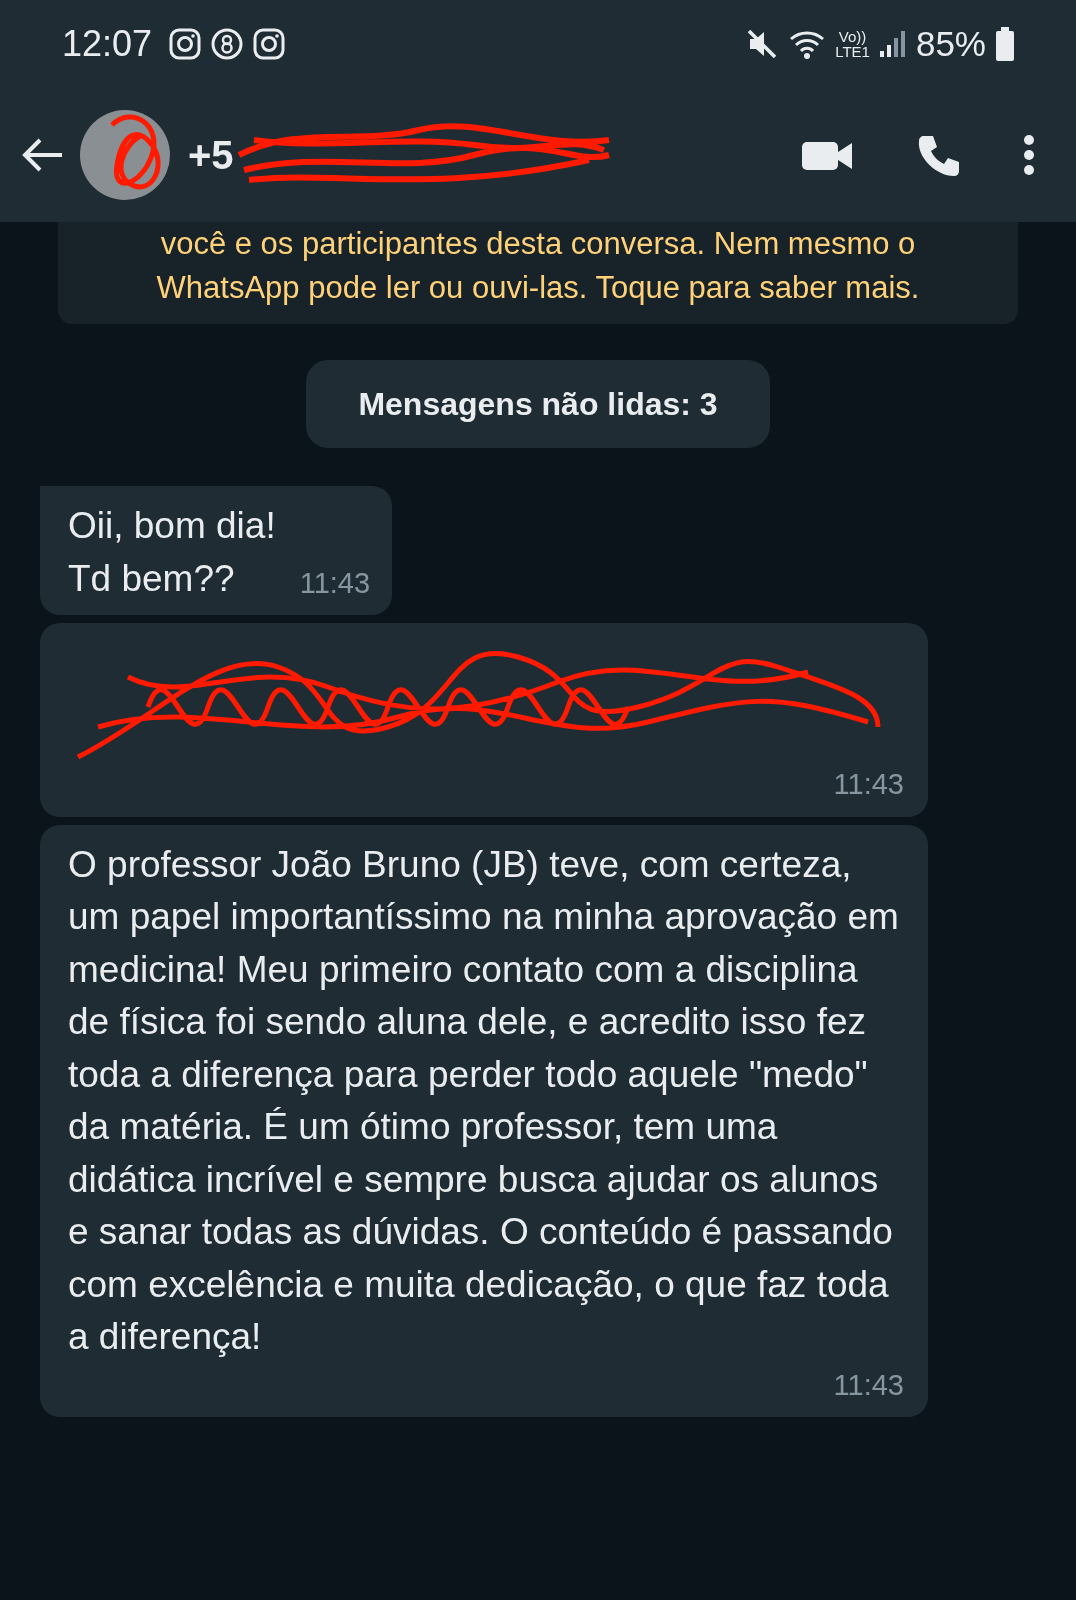 The width and height of the screenshot is (1076, 1600). Describe the element at coordinates (227, 44) in the screenshot. I see `circled-number-icon` at that location.